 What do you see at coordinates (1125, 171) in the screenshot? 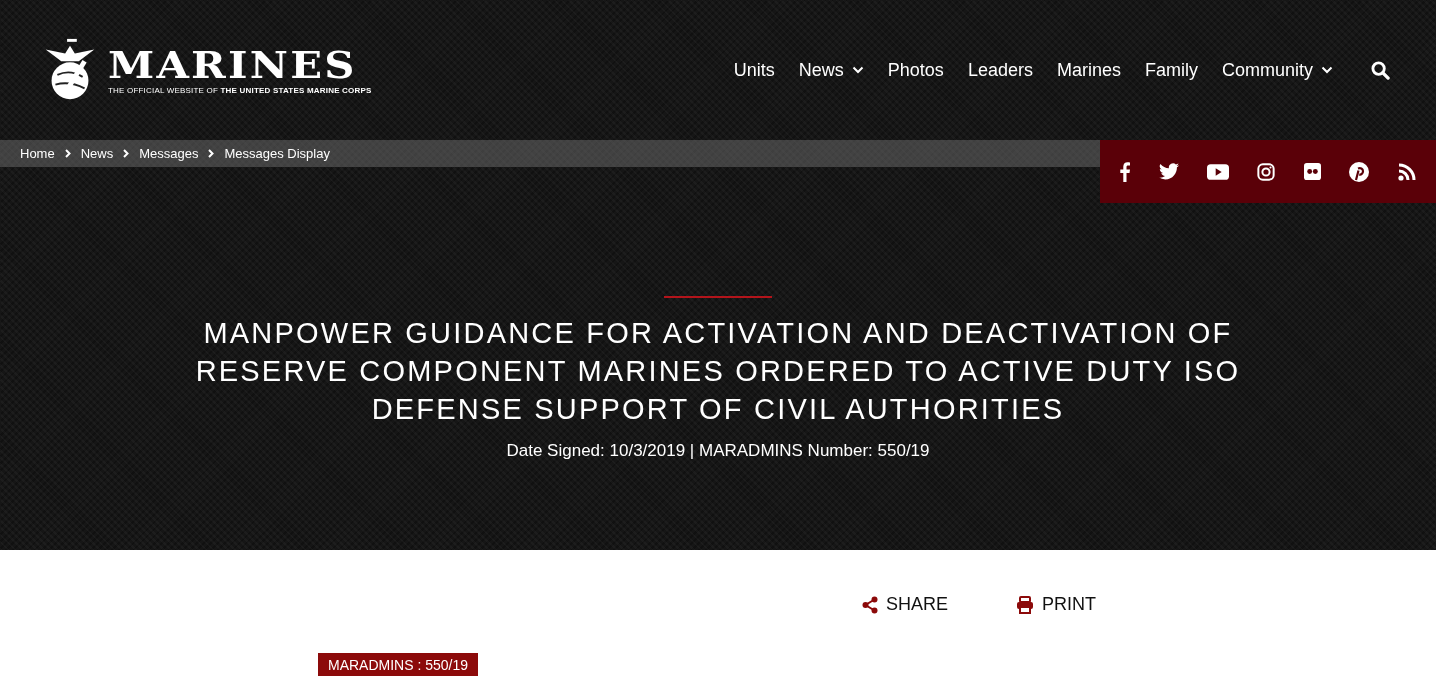
I see `facebook-icon` at bounding box center [1125, 171].